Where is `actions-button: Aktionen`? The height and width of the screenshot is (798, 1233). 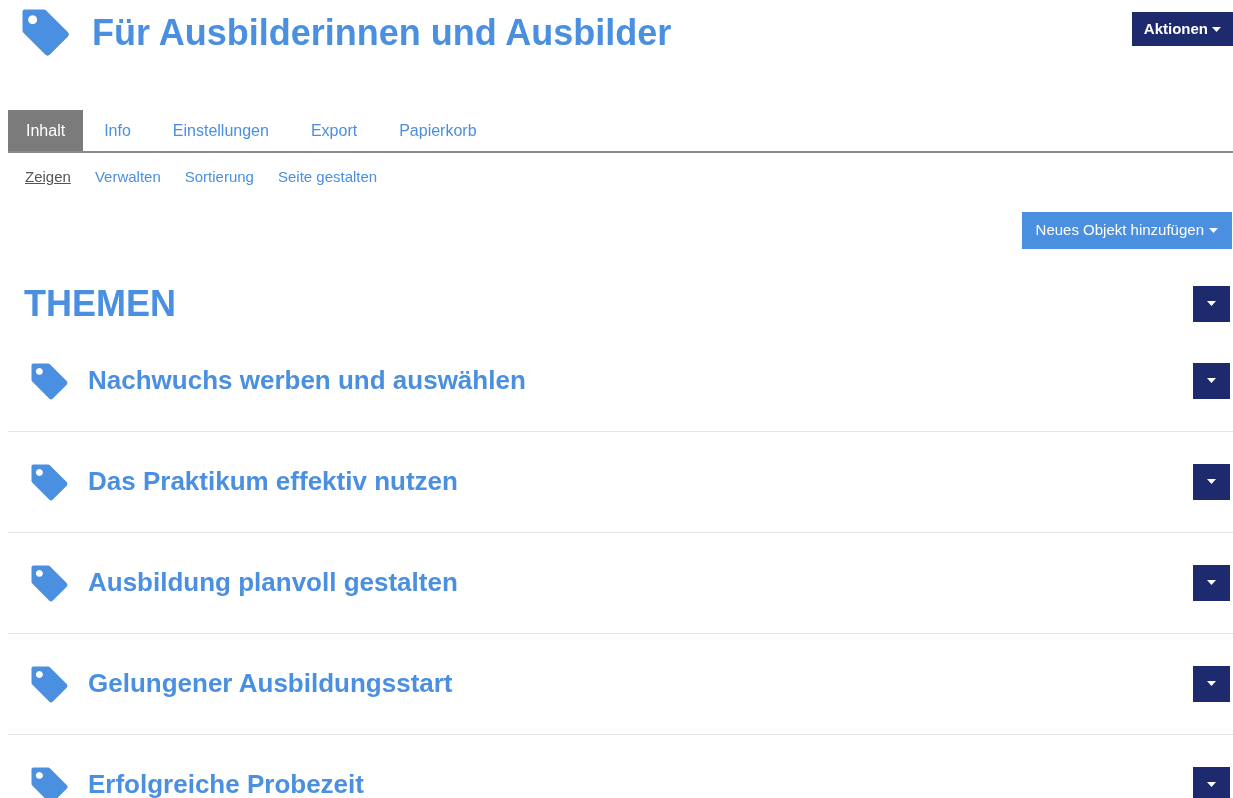
actions-button: Aktionen is located at coordinates (1182, 29).